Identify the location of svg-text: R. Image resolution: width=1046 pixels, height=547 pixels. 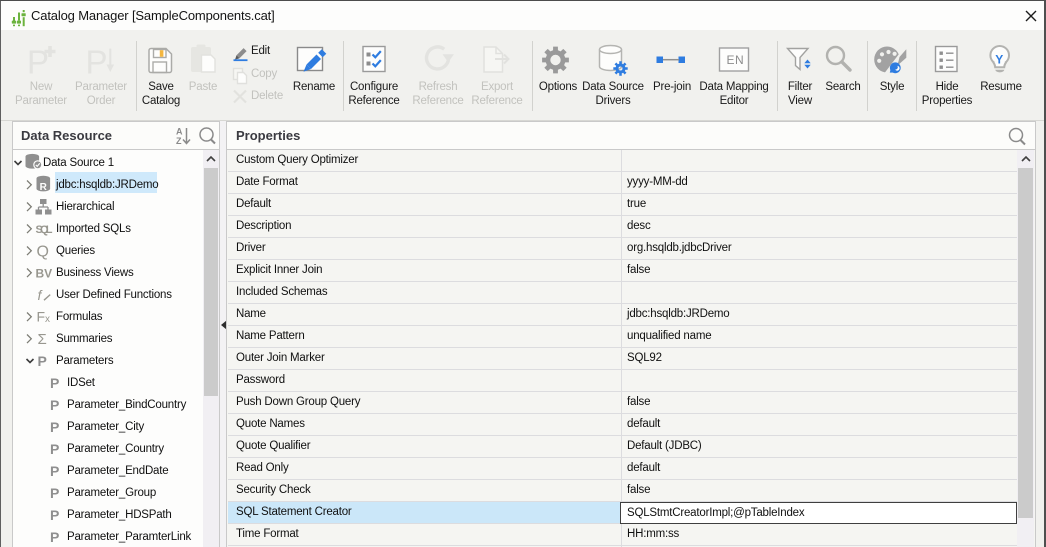
(43, 187).